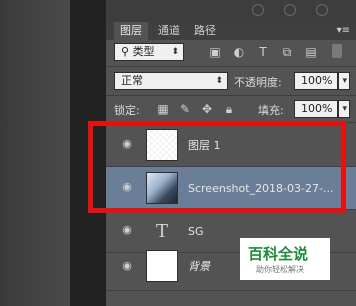  What do you see at coordinates (127, 51) in the screenshot?
I see `search-icon: ⚲` at bounding box center [127, 51].